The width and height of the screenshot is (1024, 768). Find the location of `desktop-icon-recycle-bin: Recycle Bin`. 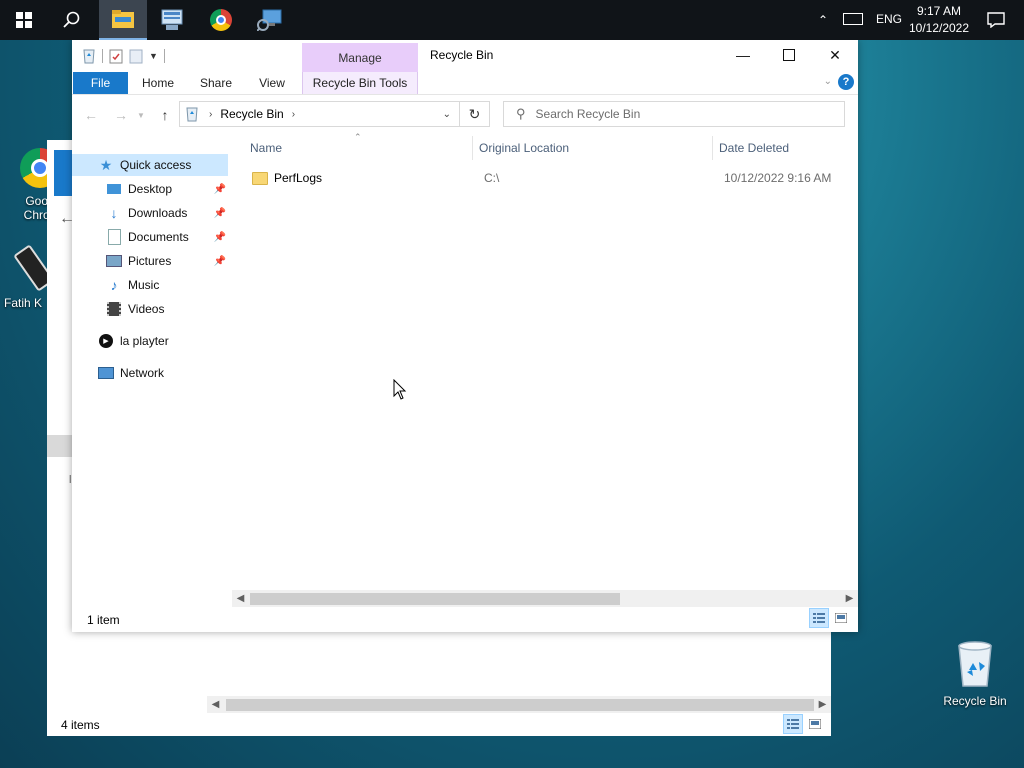

desktop-icon-recycle-bin: Recycle Bin is located at coordinates (975, 674).